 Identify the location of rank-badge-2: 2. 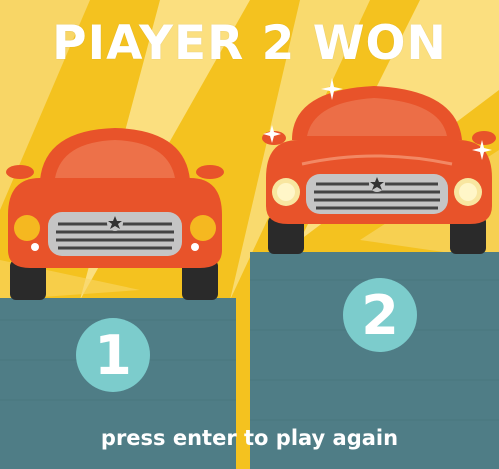
(380, 315).